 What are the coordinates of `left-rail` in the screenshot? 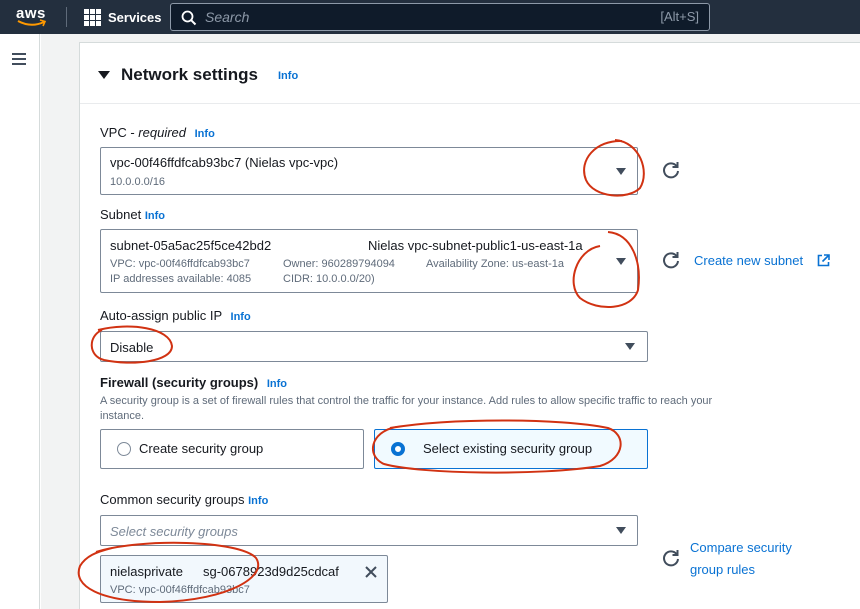 It's located at (20, 321).